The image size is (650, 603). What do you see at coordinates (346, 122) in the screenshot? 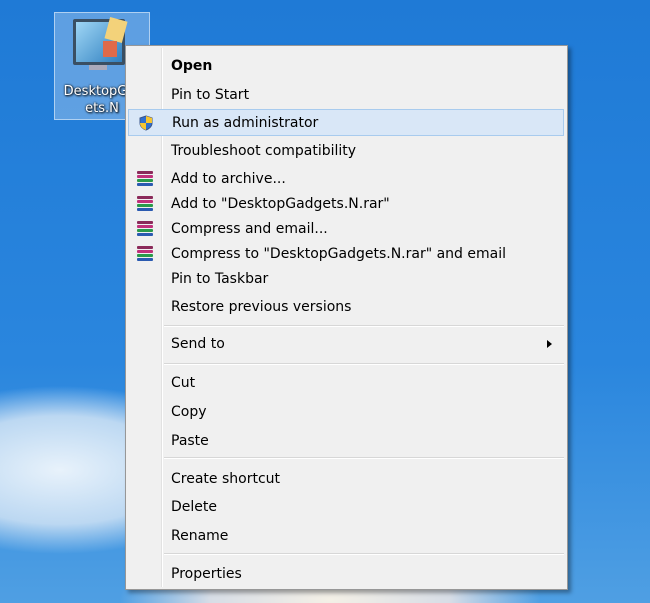
I see `menu-item-run-as-administrator: Run as administrator` at bounding box center [346, 122].